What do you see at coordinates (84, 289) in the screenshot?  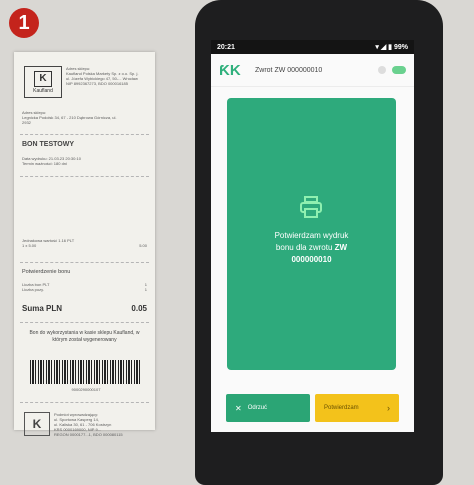 I see `receipt-summary-row: Liczba pozy. 1` at bounding box center [84, 289].